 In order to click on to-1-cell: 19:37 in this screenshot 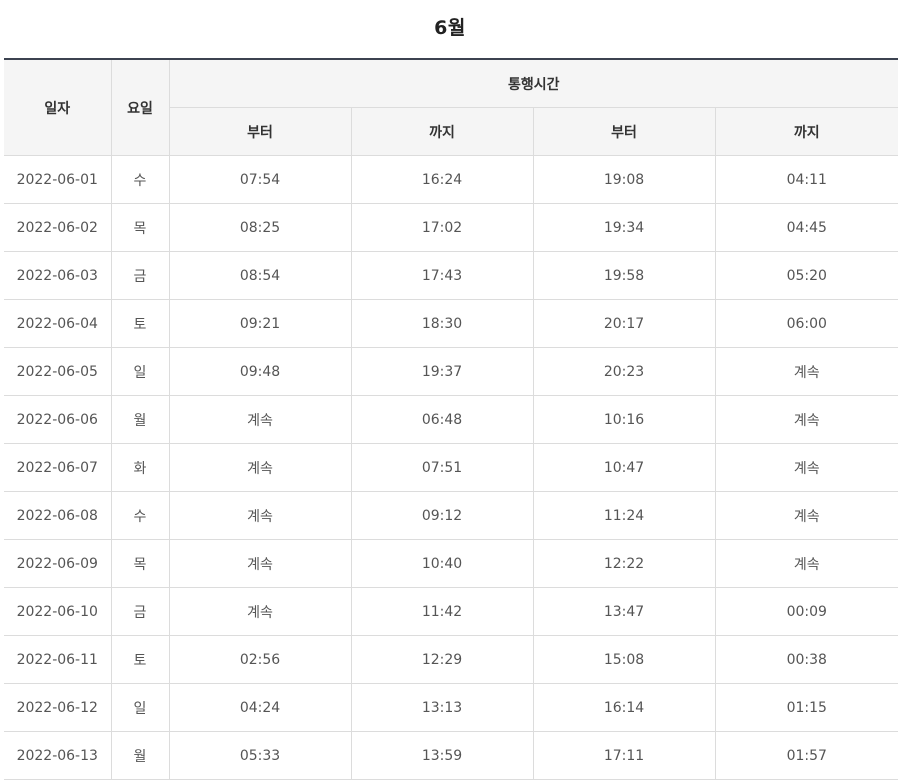, I will do `click(442, 371)`.